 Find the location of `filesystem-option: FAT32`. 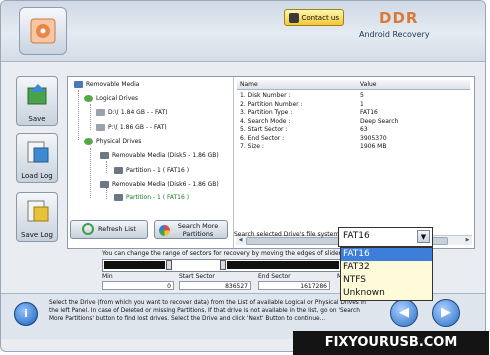

filesystem-option: FAT32 is located at coordinates (386, 267).